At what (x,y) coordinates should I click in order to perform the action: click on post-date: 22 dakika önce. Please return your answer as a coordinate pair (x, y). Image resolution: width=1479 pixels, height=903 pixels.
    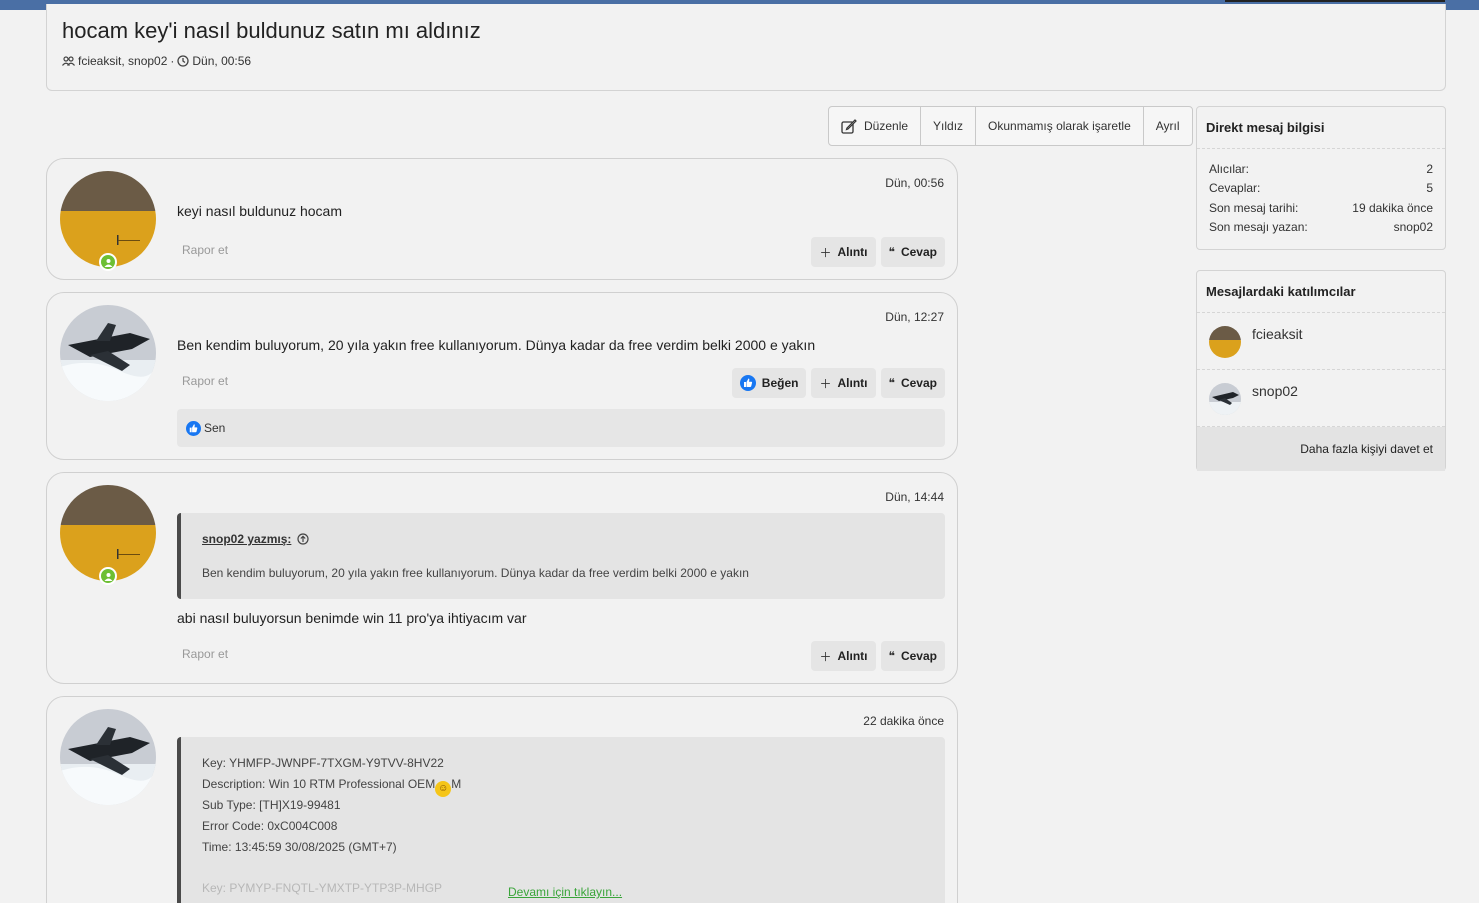
    Looking at the image, I should click on (903, 721).